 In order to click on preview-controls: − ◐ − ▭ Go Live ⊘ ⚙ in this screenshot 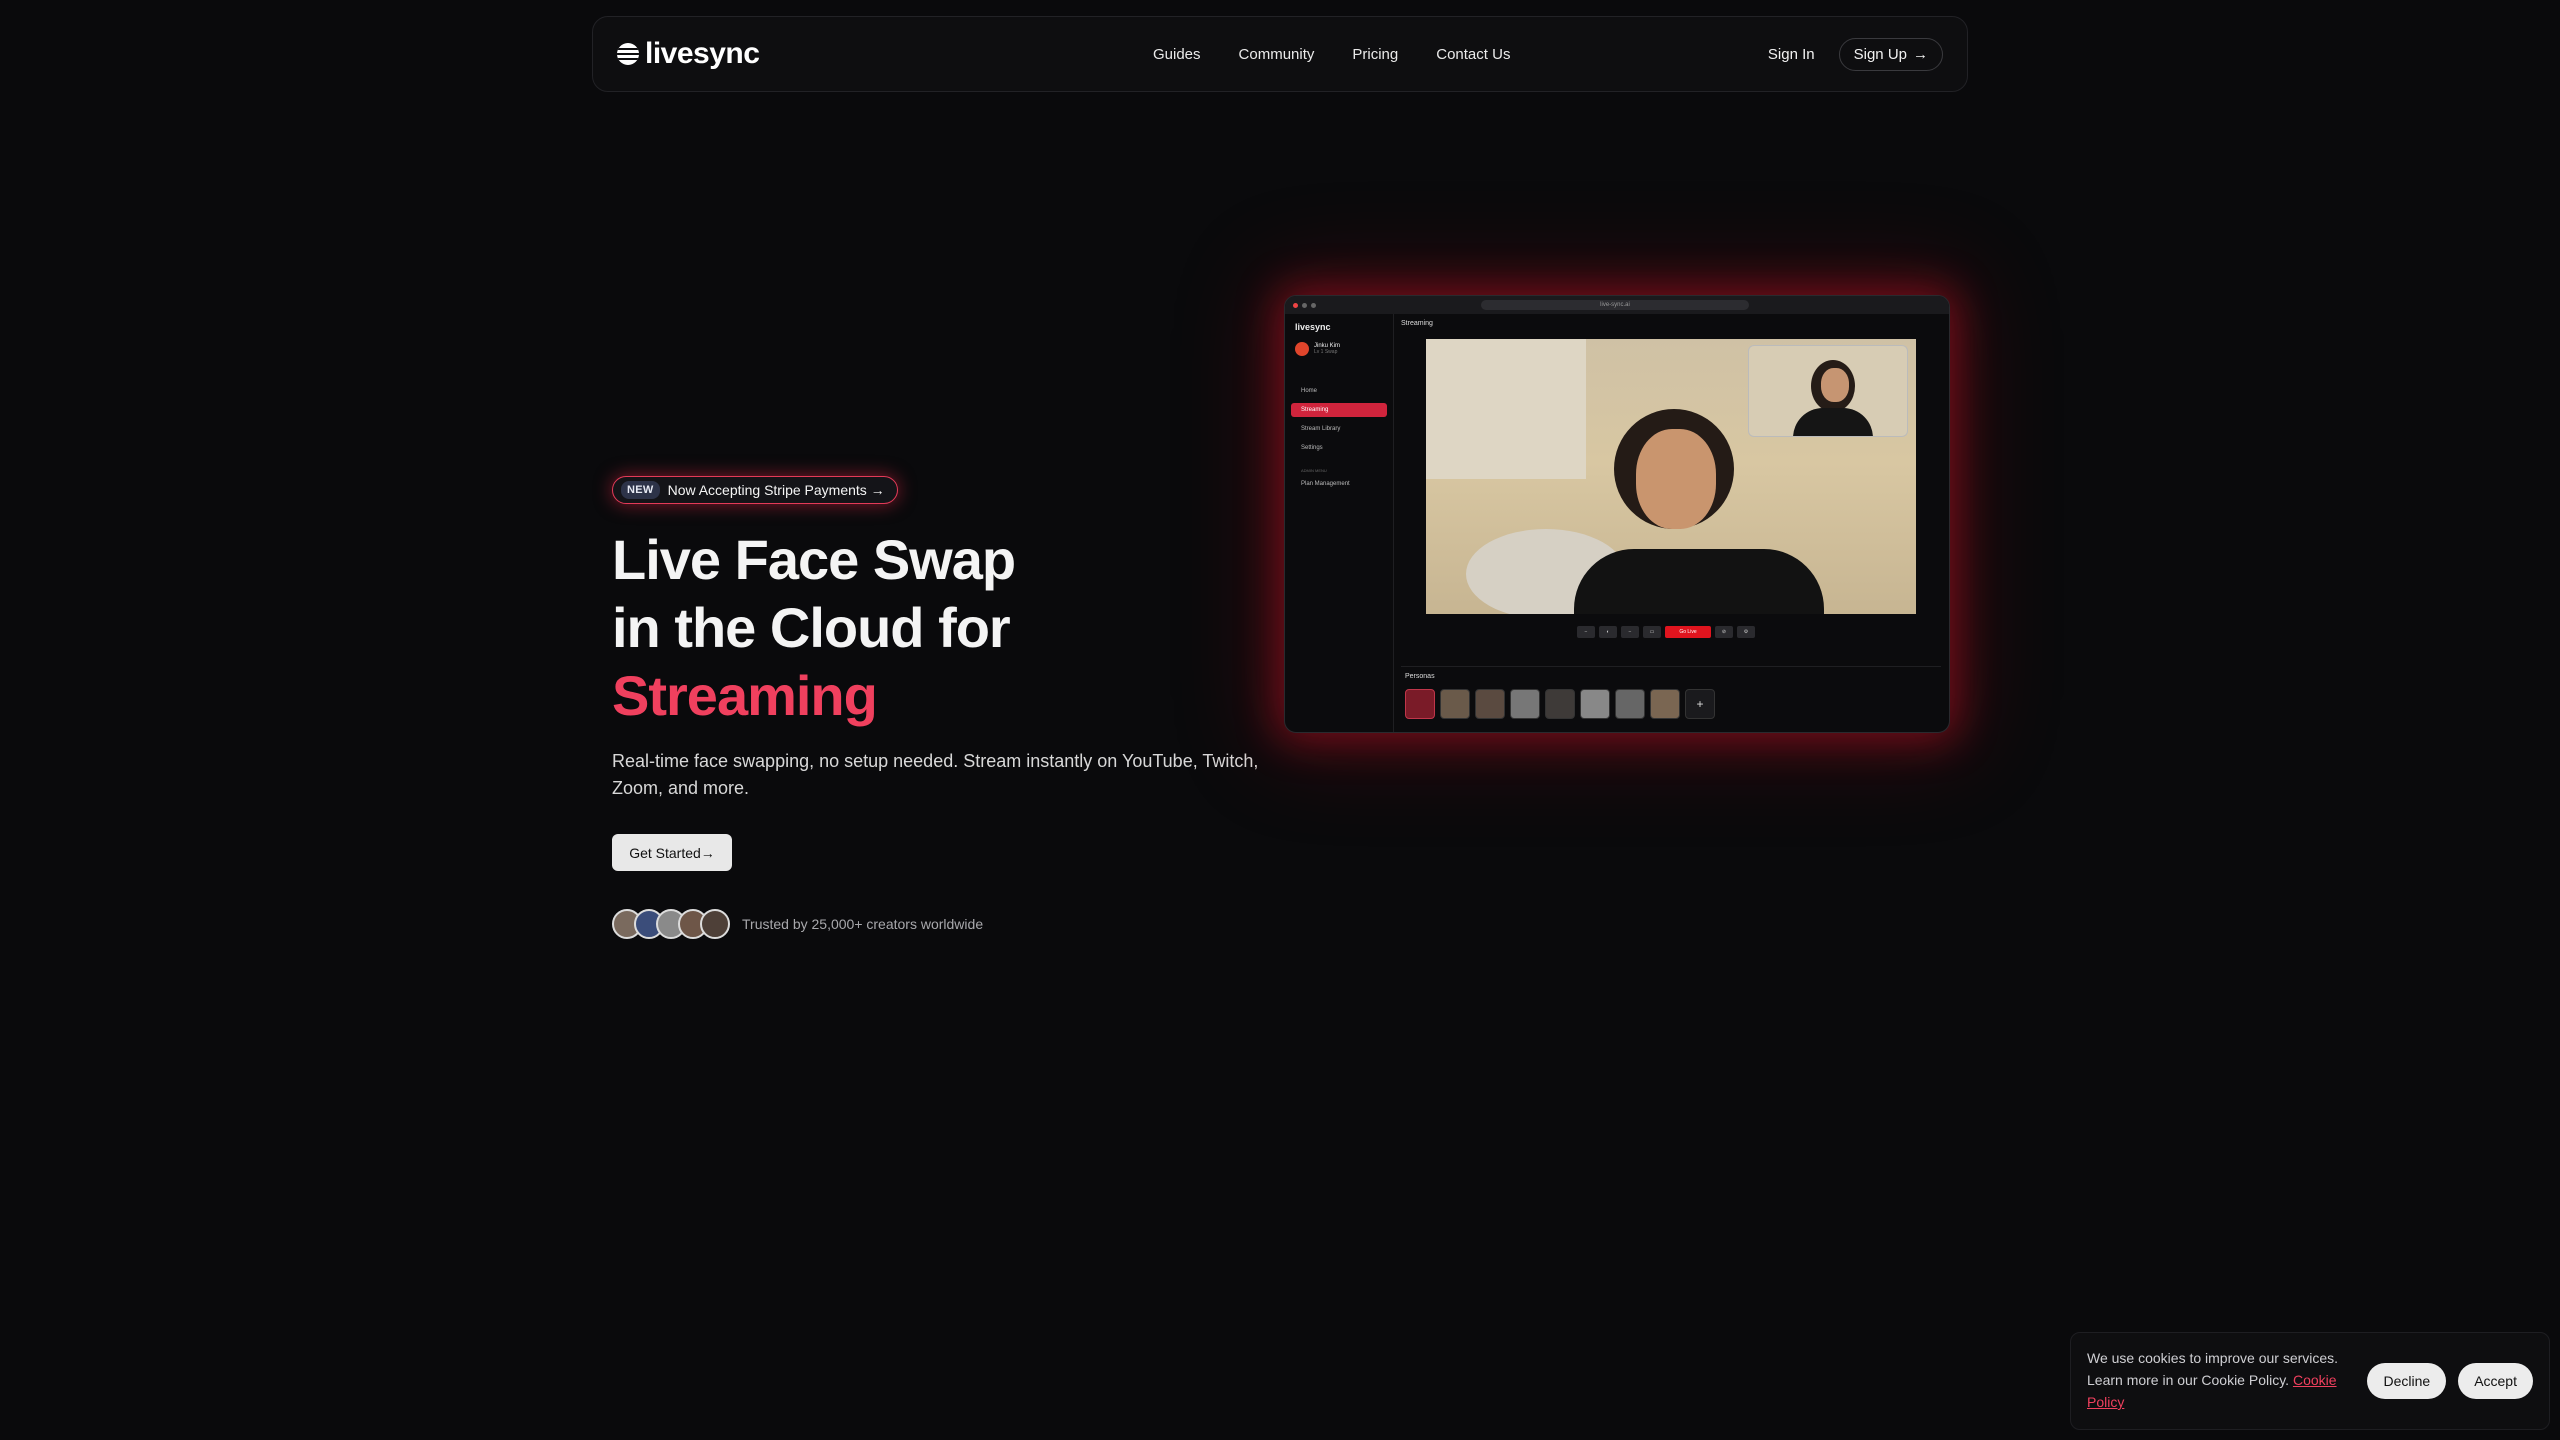, I will do `click(1666, 632)`.